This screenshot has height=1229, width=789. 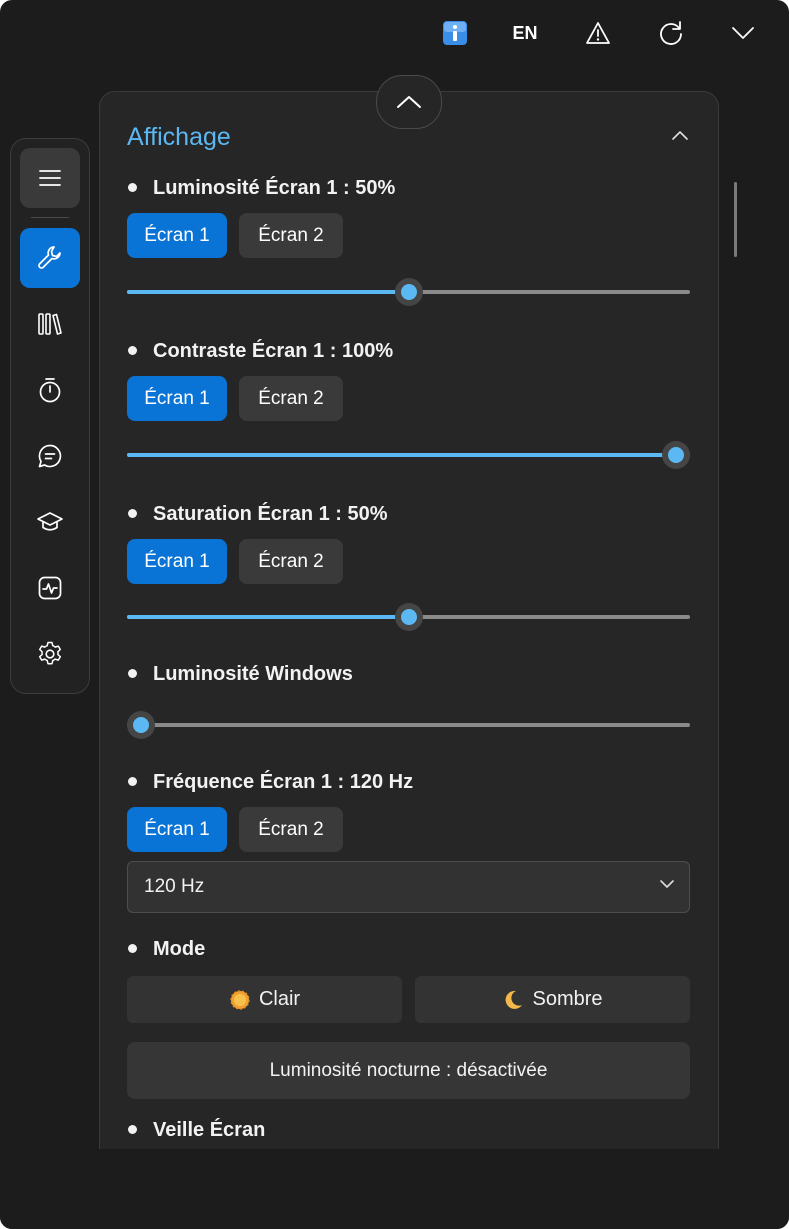 I want to click on refresh-icon, so click(x=671, y=33).